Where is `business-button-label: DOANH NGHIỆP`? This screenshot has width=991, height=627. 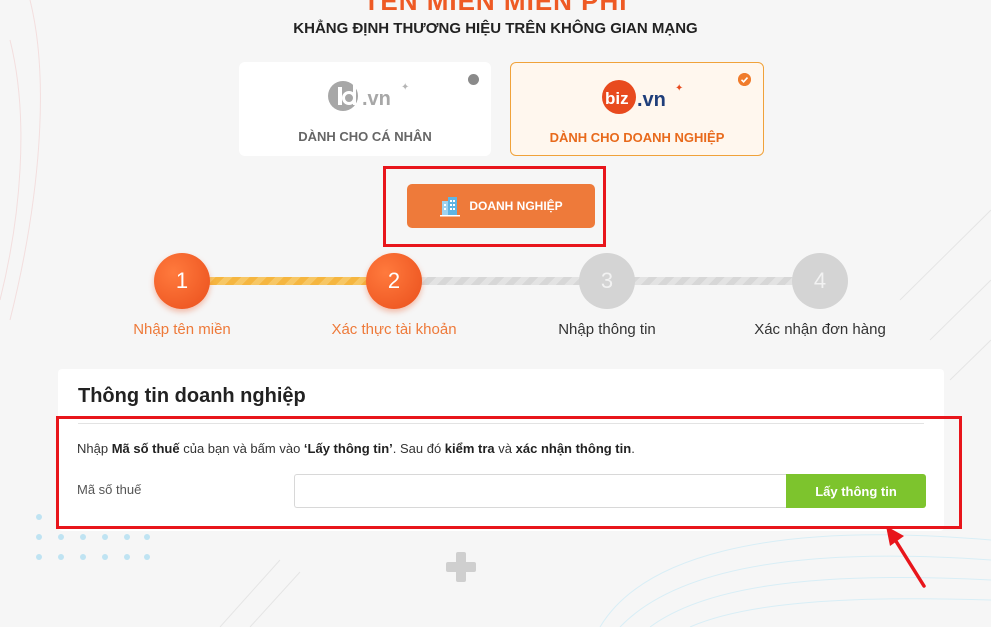
business-button-label: DOANH NGHIỆP is located at coordinates (516, 206).